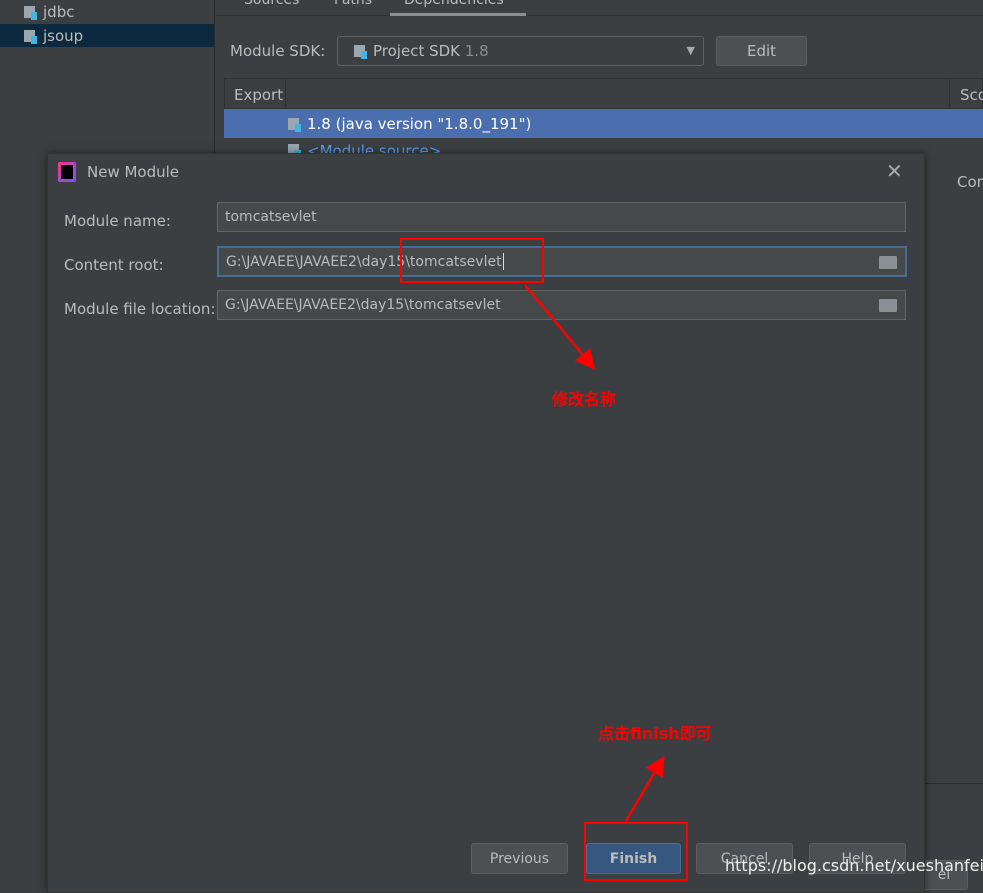 The width and height of the screenshot is (983, 893). I want to click on arrow-to-finish-note, so click(644, 788).